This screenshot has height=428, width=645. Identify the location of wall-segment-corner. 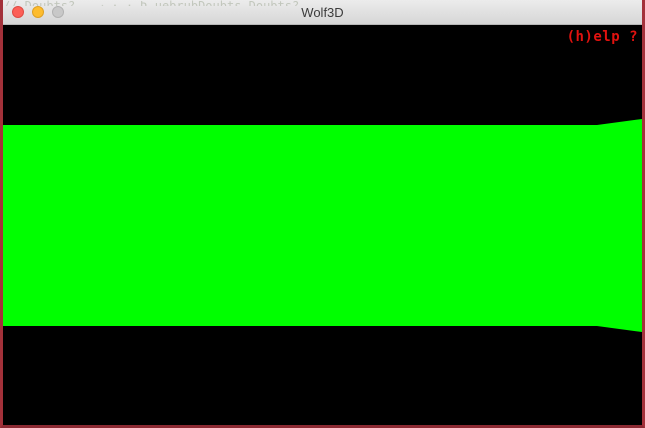
(619, 225).